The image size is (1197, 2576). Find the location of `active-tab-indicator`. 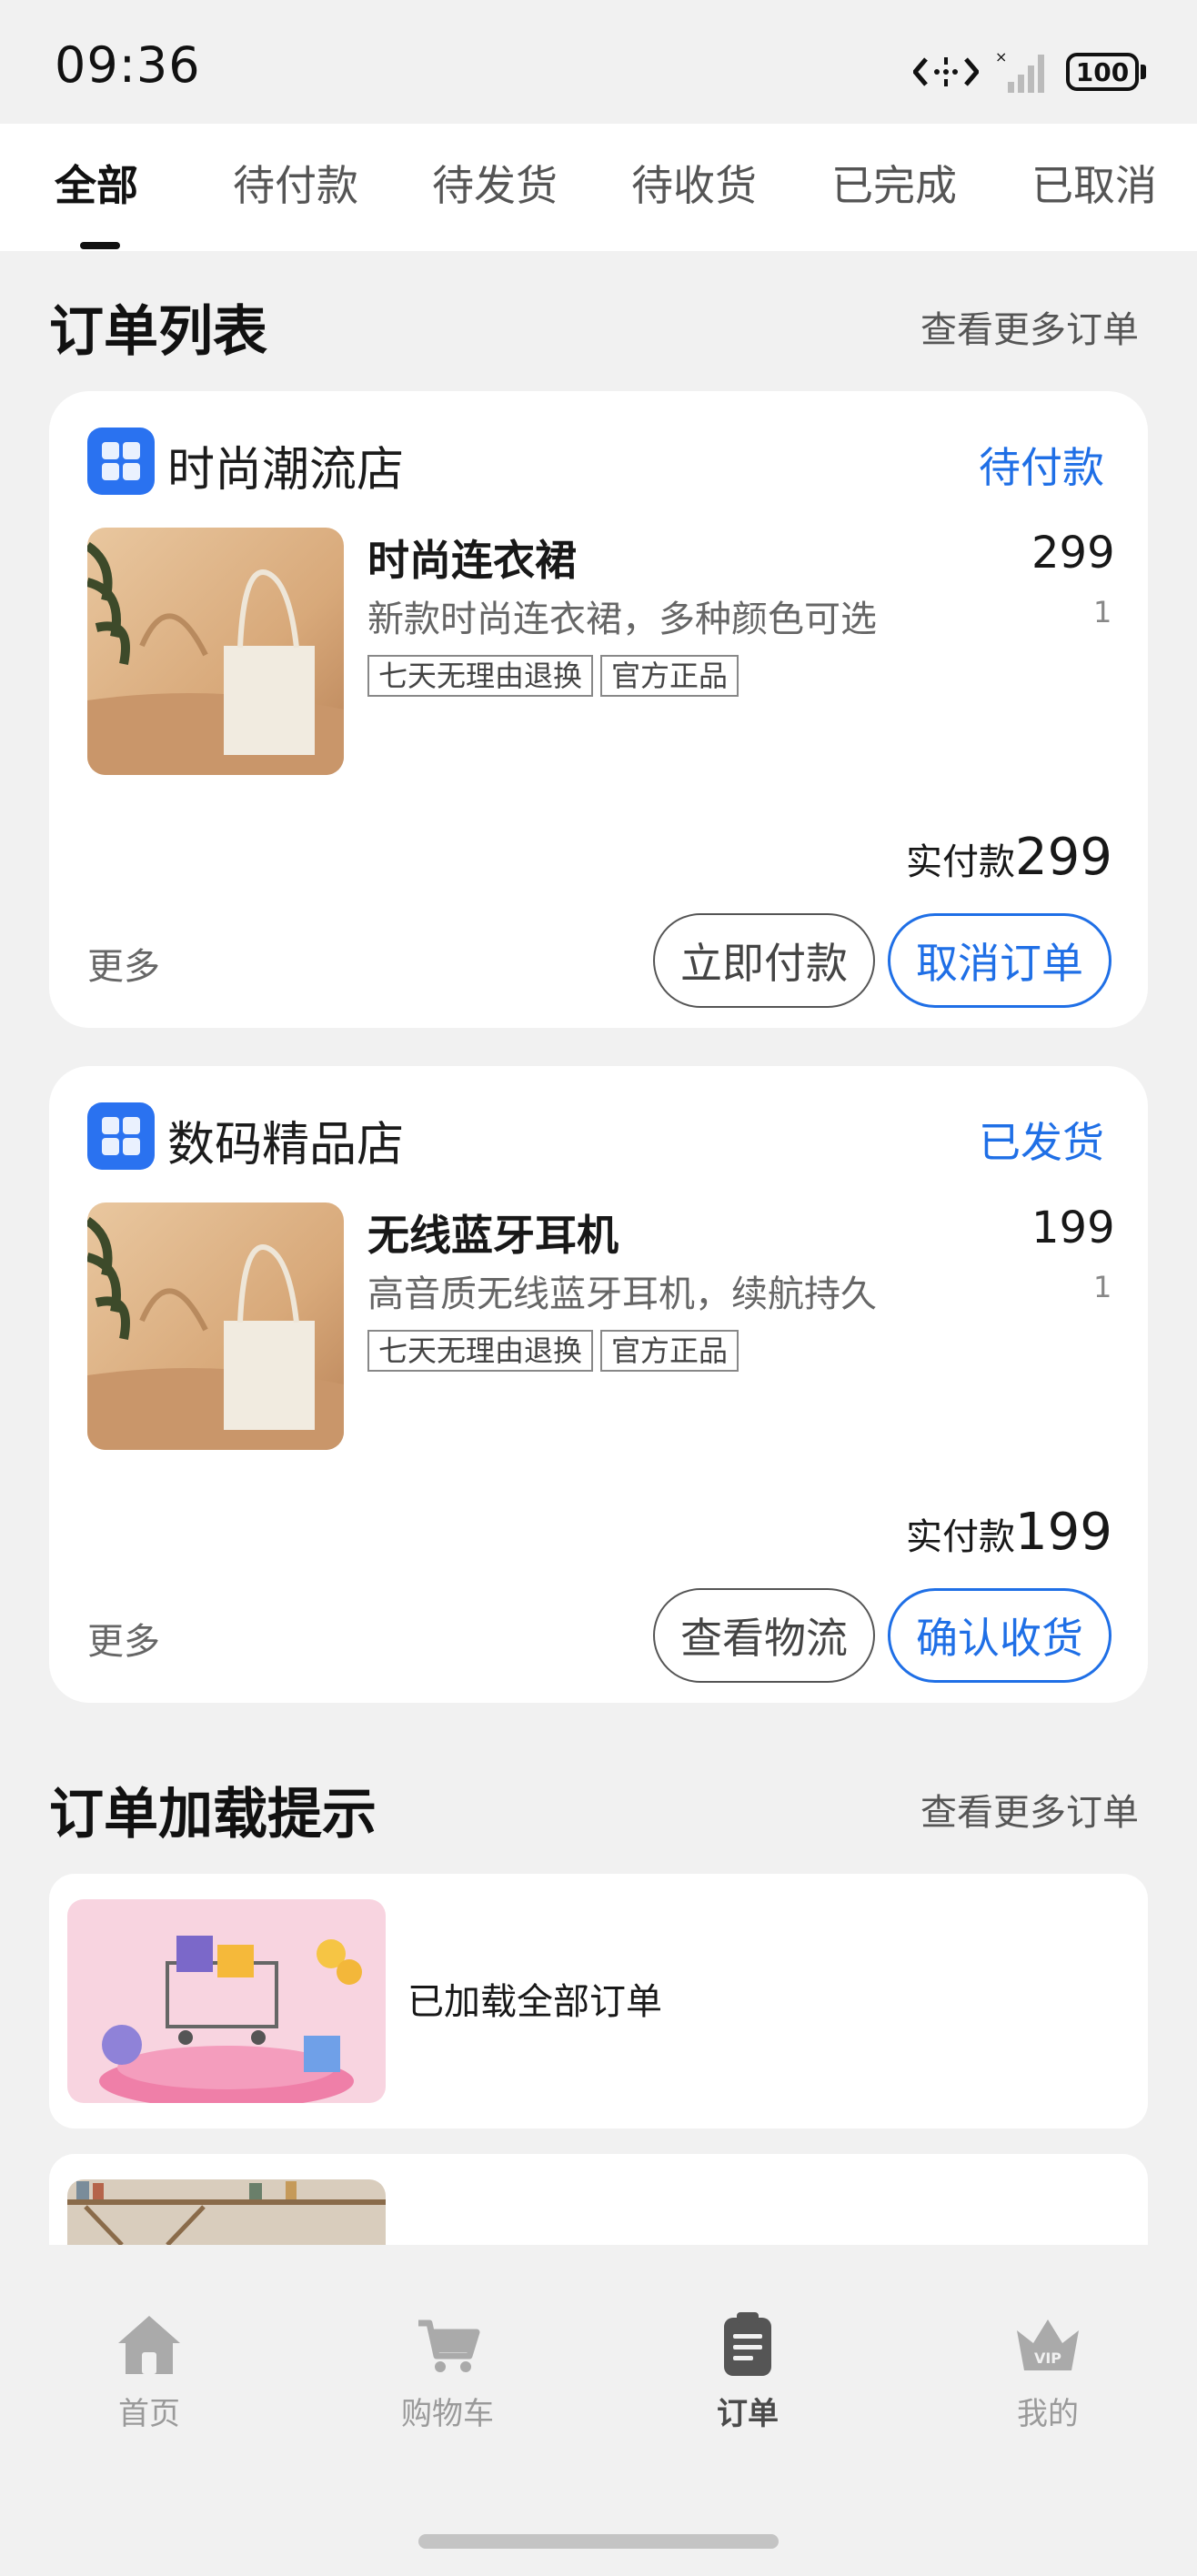

active-tab-indicator is located at coordinates (100, 245).